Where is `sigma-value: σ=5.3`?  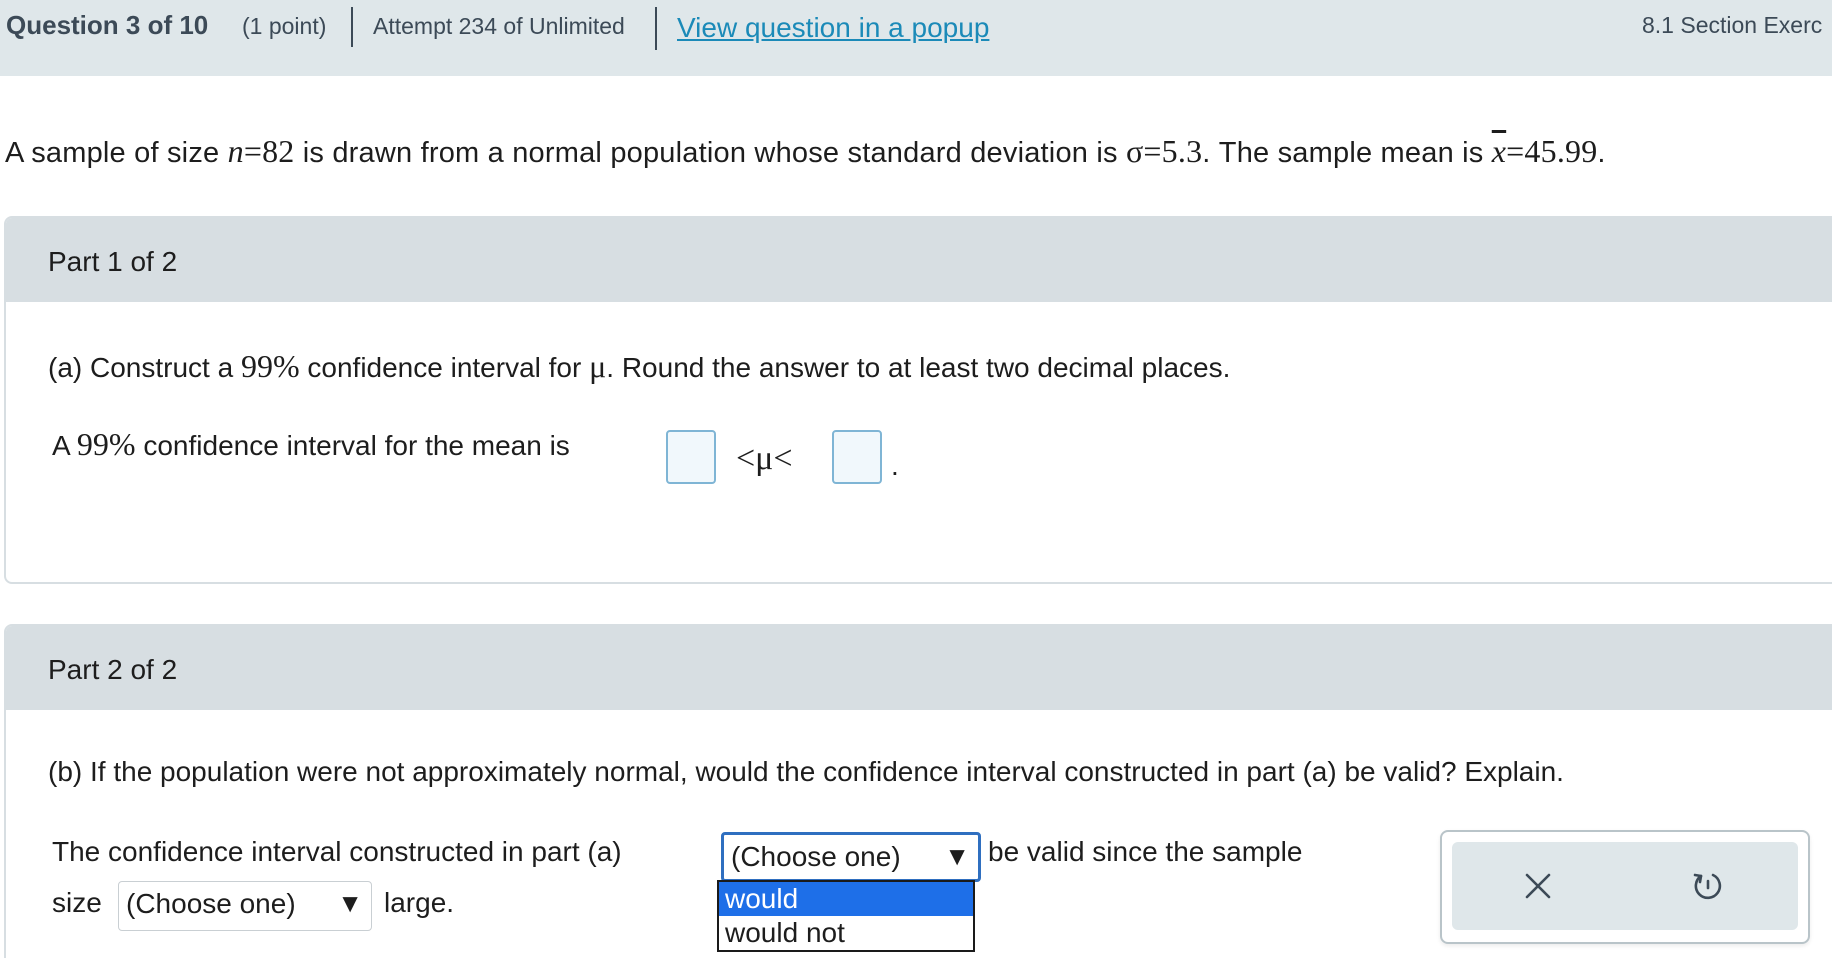 sigma-value: σ=5.3 is located at coordinates (1164, 151).